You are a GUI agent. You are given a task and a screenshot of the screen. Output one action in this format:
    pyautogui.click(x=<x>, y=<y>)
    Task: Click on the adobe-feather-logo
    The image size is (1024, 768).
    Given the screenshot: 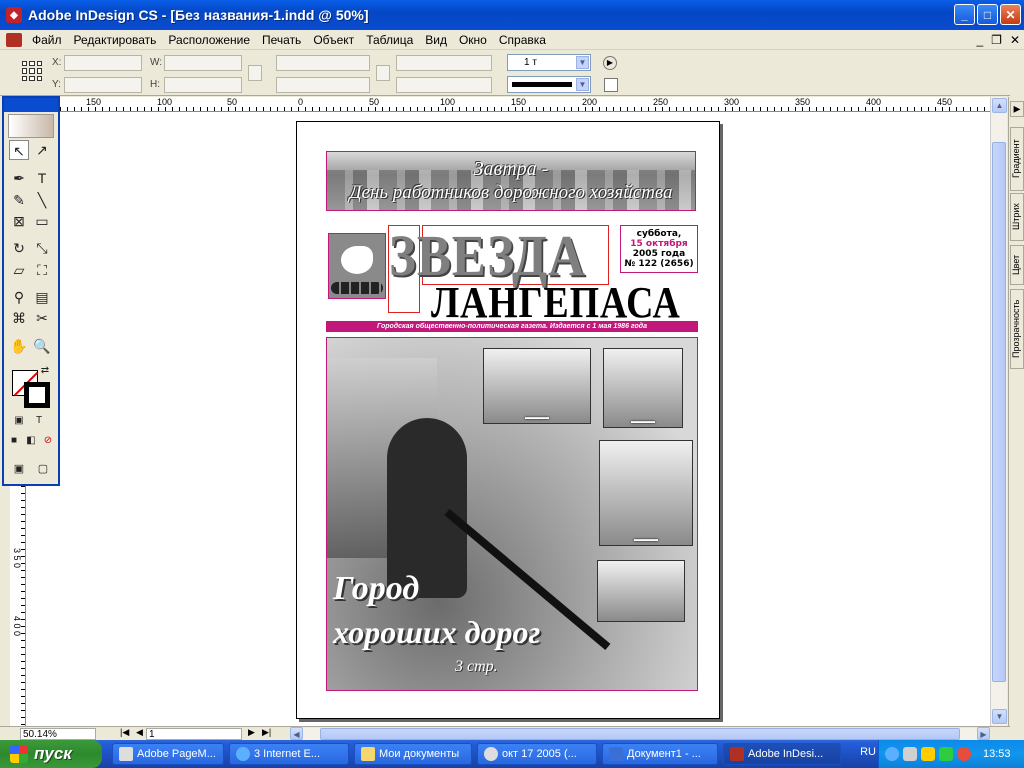 What is the action you would take?
    pyautogui.click(x=31, y=126)
    